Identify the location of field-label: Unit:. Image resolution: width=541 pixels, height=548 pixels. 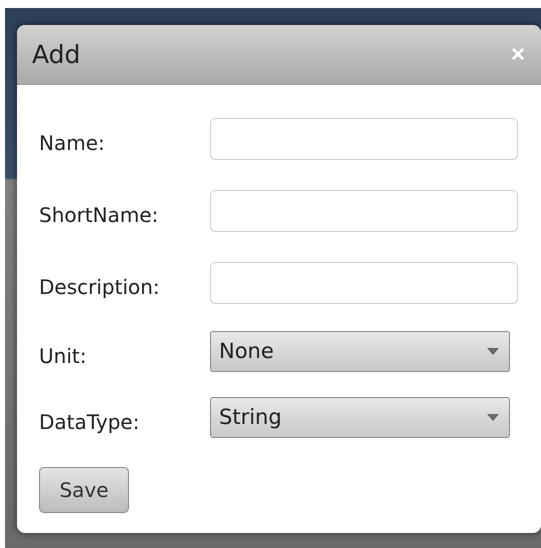
(63, 356).